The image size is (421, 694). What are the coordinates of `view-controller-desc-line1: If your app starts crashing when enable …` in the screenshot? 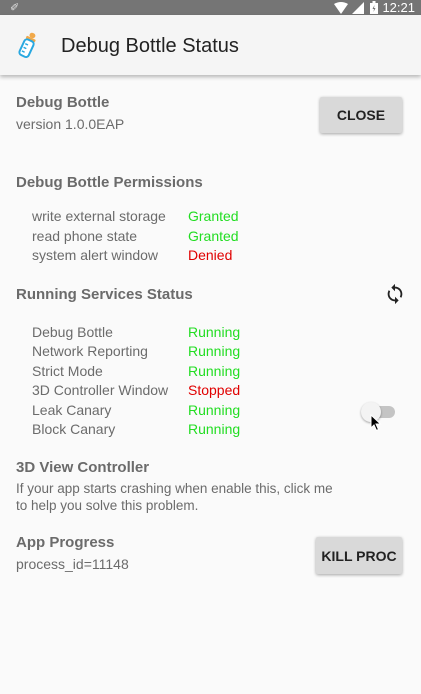 It's located at (174, 488).